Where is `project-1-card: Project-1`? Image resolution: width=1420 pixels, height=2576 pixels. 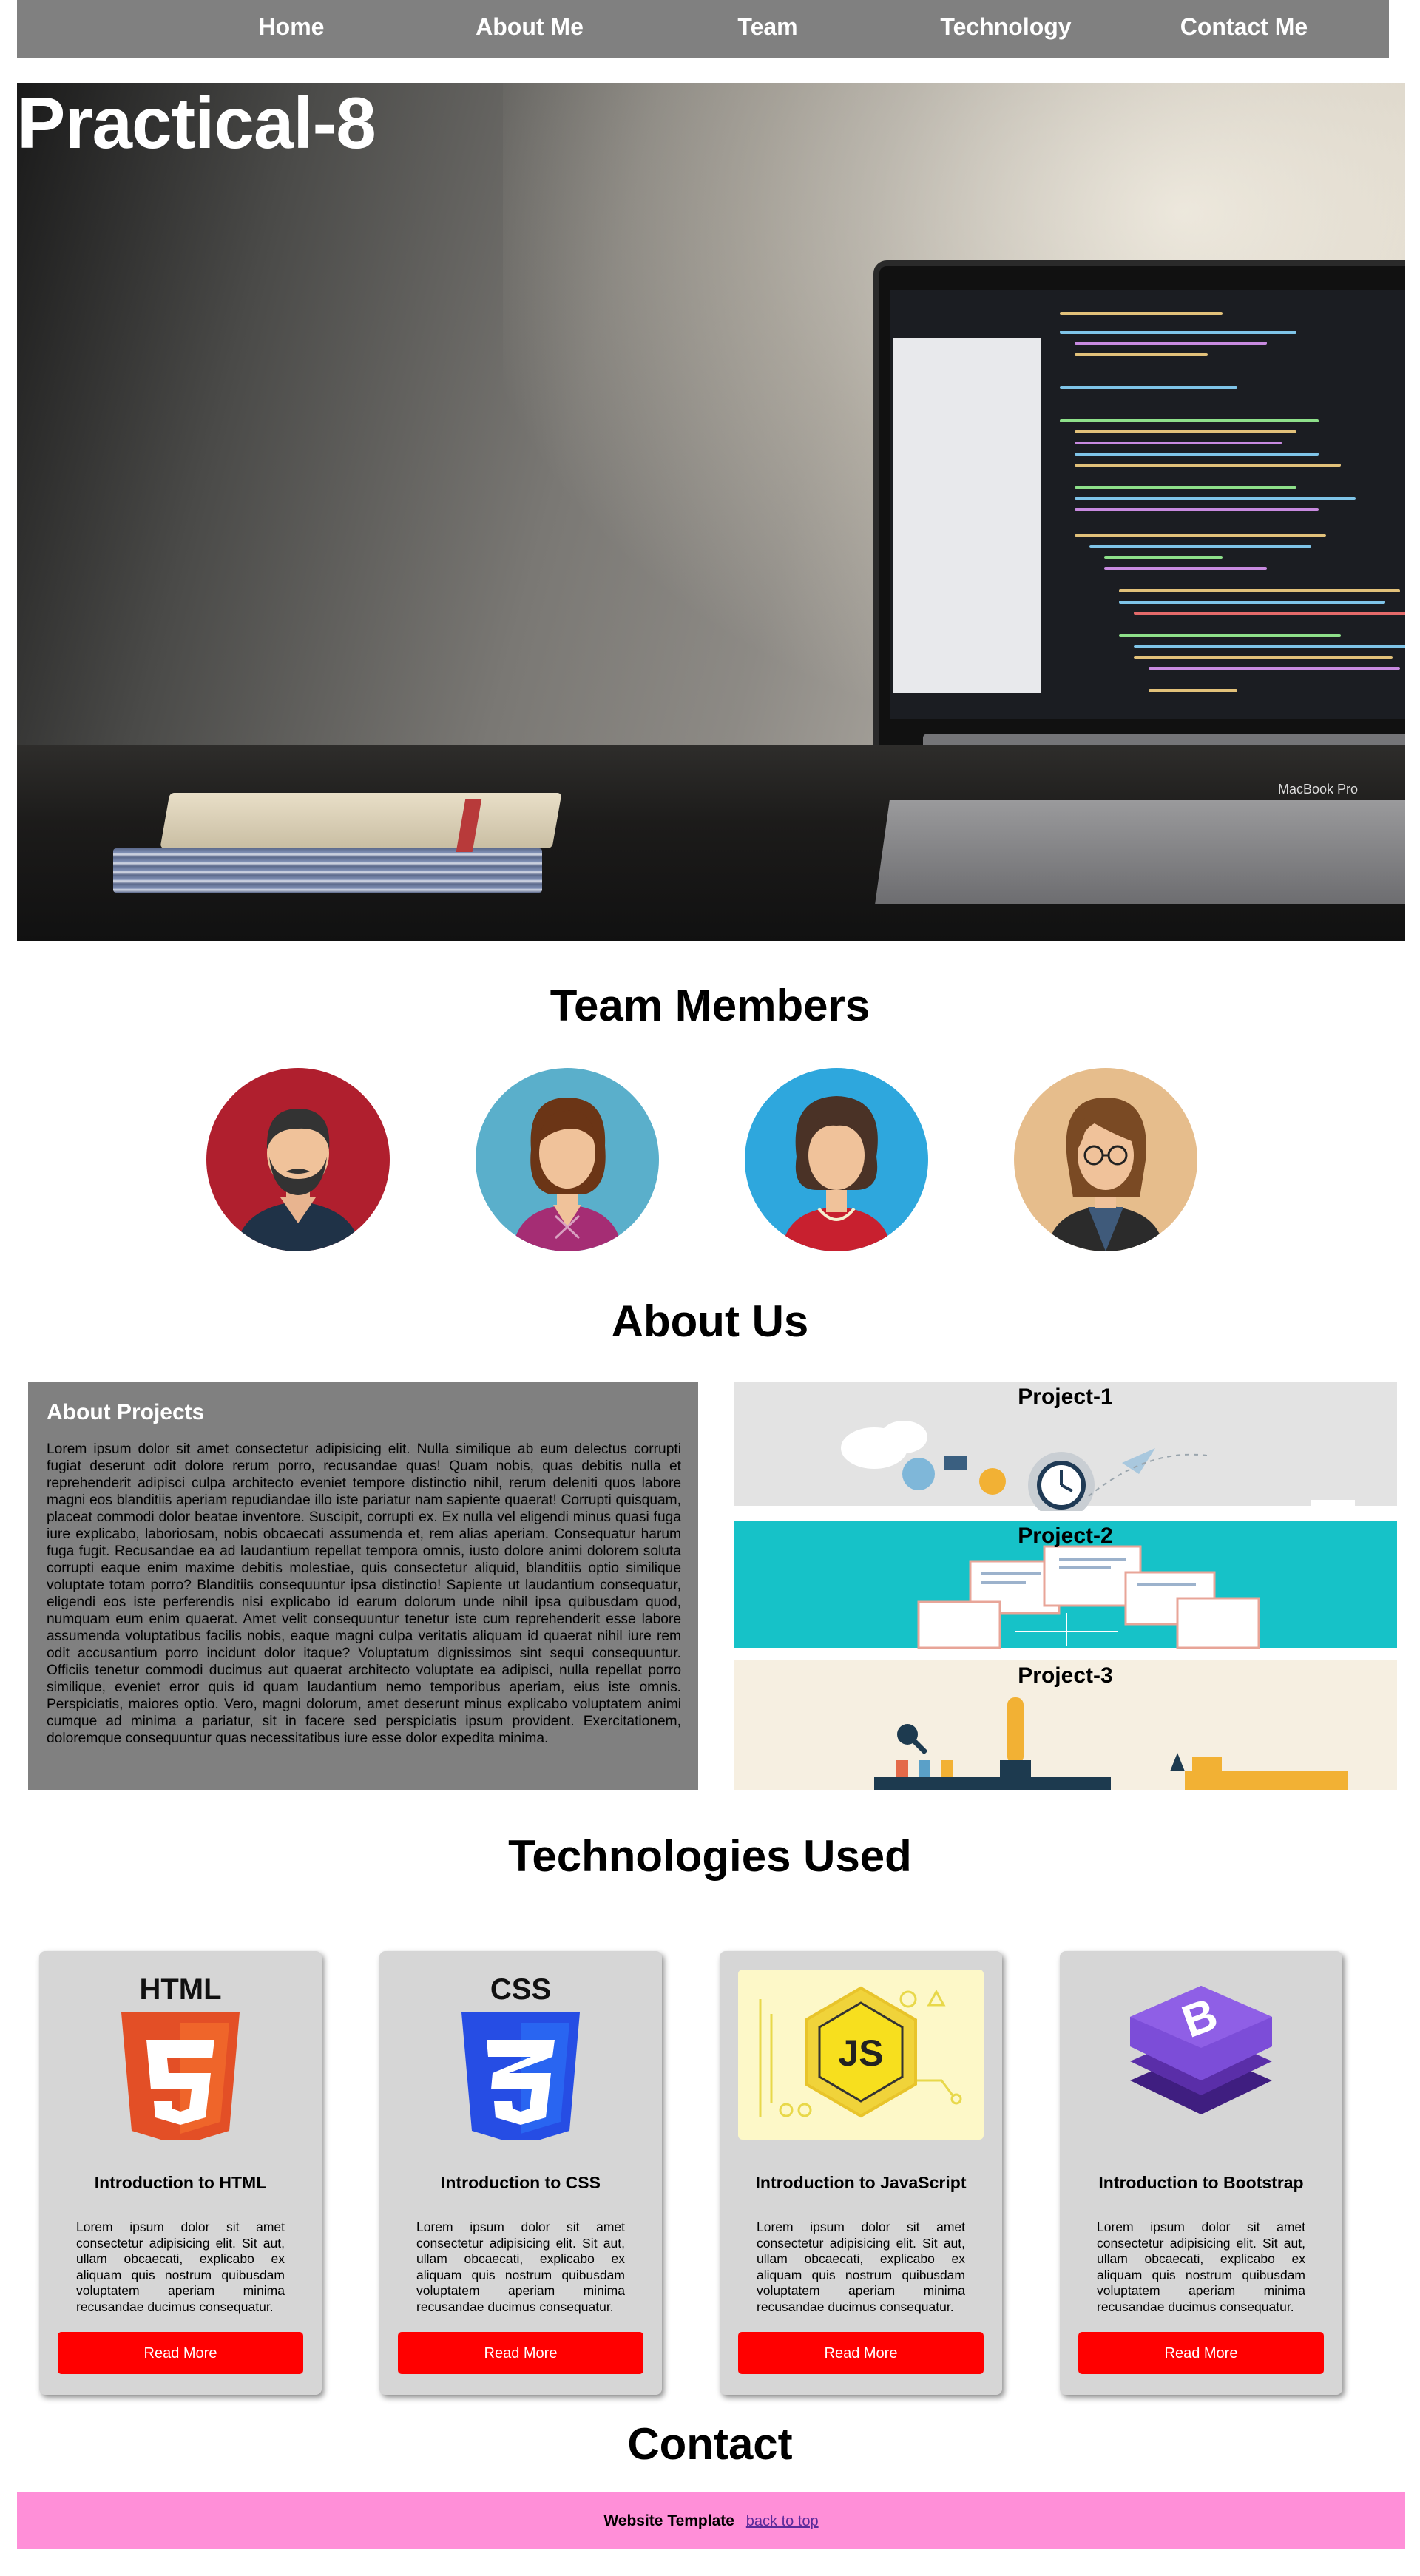
project-1-card: Project-1 is located at coordinates (1065, 1446).